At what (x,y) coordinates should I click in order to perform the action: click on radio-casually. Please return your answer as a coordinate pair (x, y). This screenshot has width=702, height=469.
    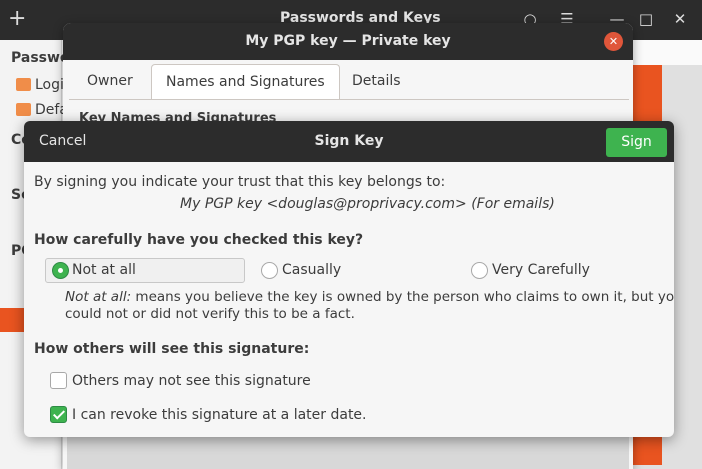
    Looking at the image, I should click on (269, 270).